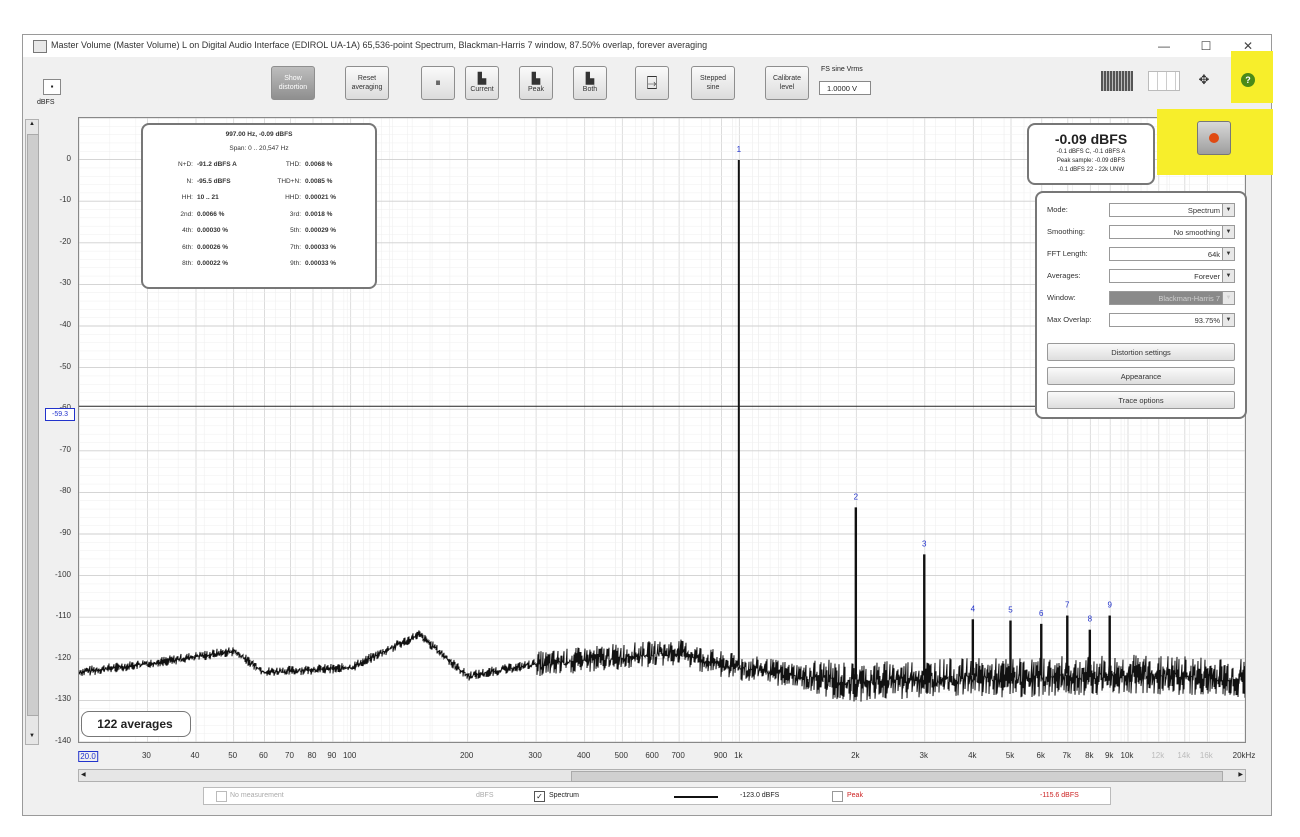 The width and height of the screenshot is (1300, 837). I want to click on distortion-metric-value: 0.00033 %, so click(321, 263).